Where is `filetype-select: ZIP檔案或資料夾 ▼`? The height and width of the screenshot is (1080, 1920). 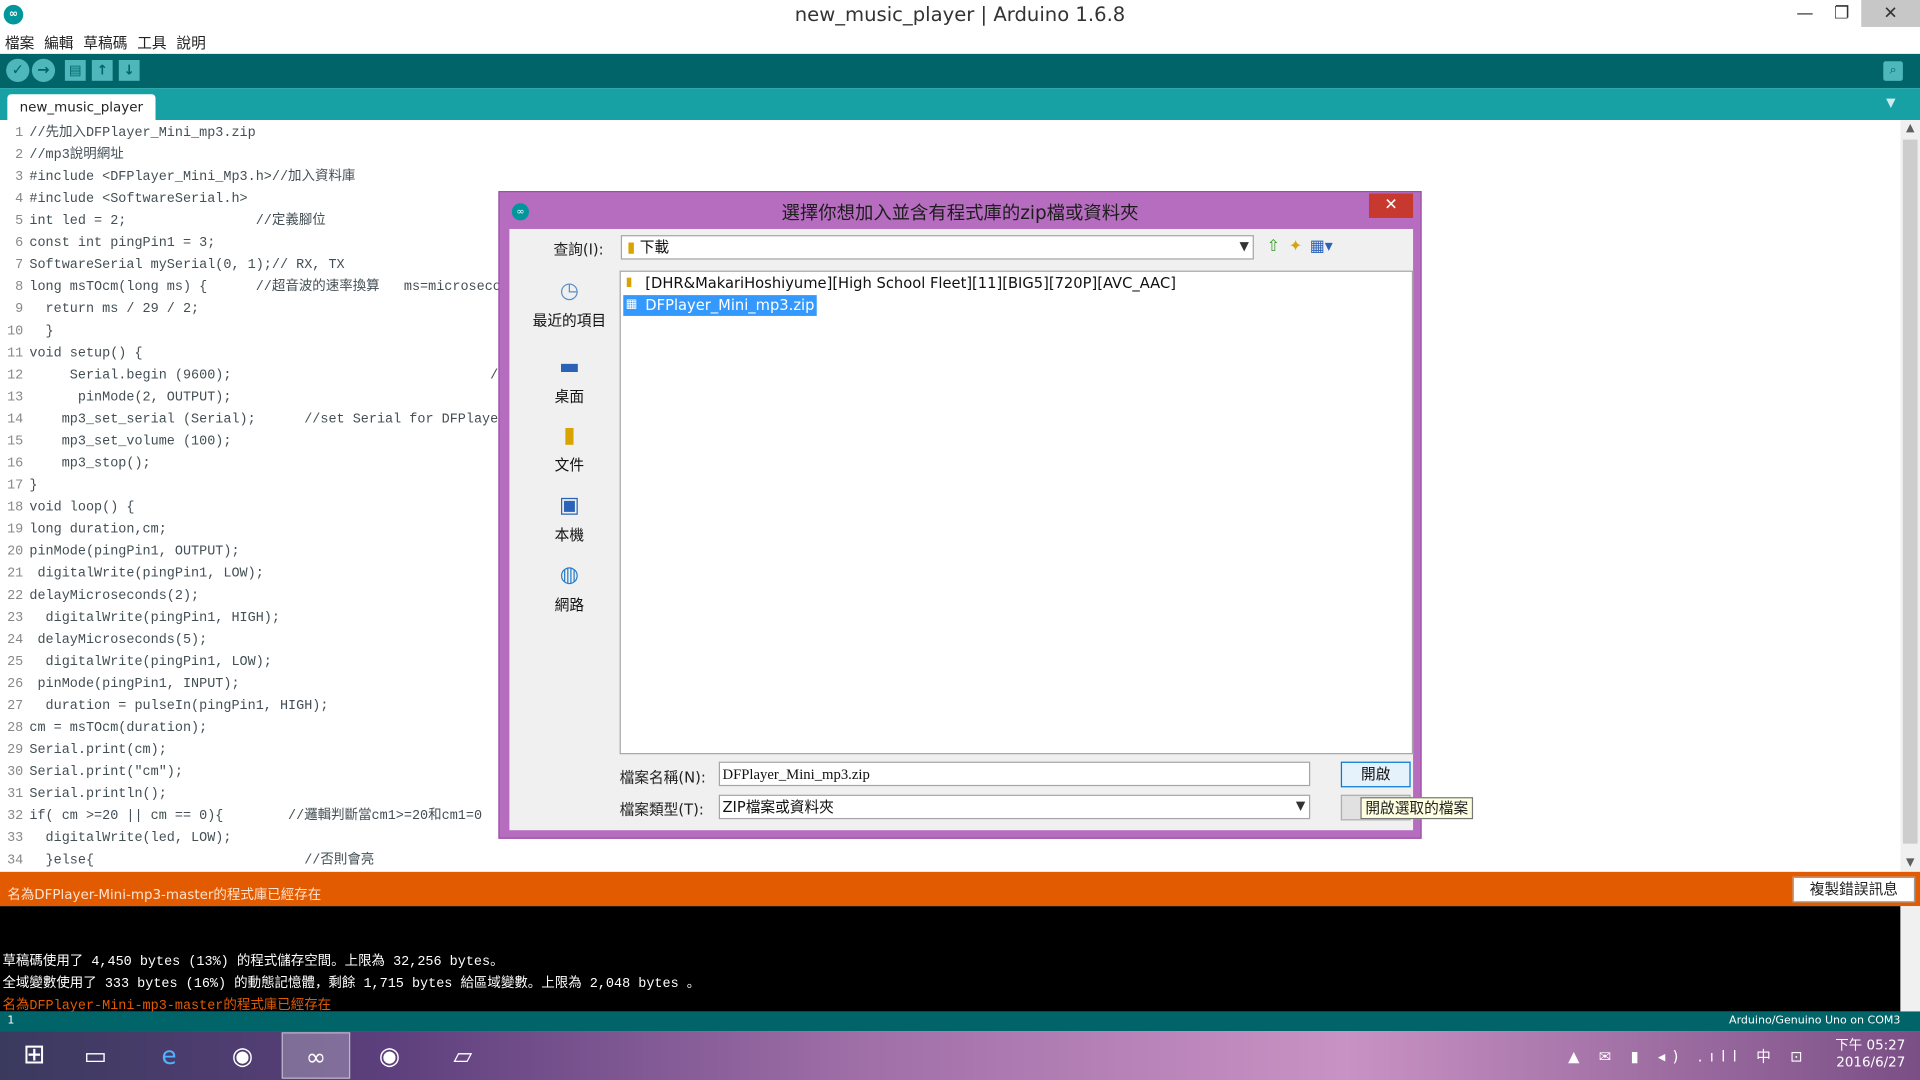 filetype-select: ZIP檔案或資料夾 ▼ is located at coordinates (1014, 807).